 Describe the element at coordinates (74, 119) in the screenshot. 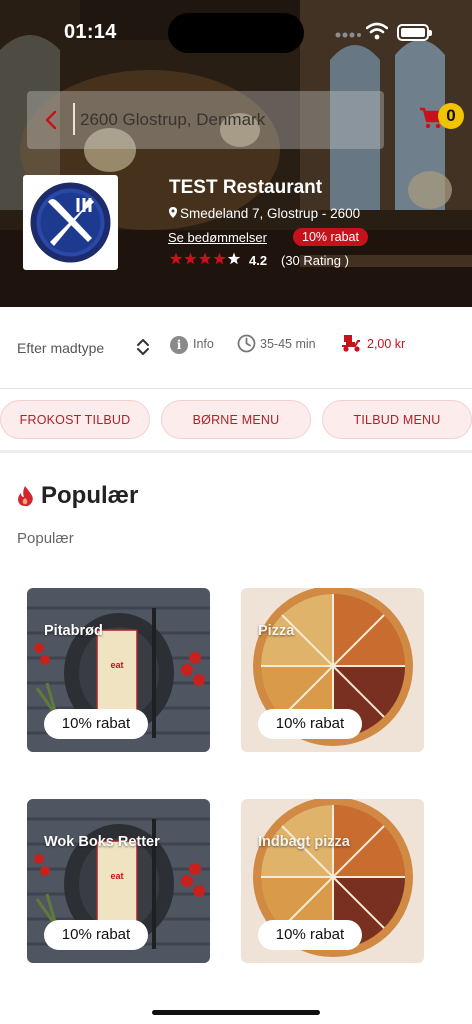

I see `text-cursor` at that location.